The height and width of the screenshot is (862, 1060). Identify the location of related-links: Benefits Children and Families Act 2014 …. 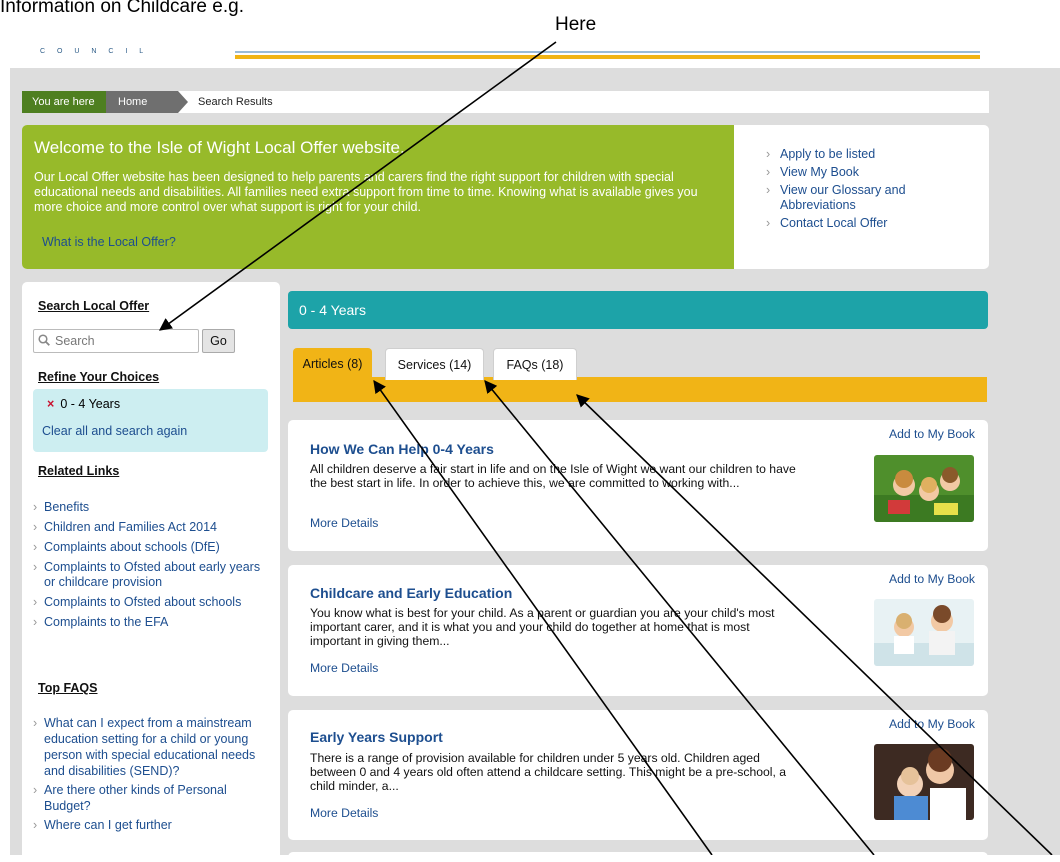
(151, 567).